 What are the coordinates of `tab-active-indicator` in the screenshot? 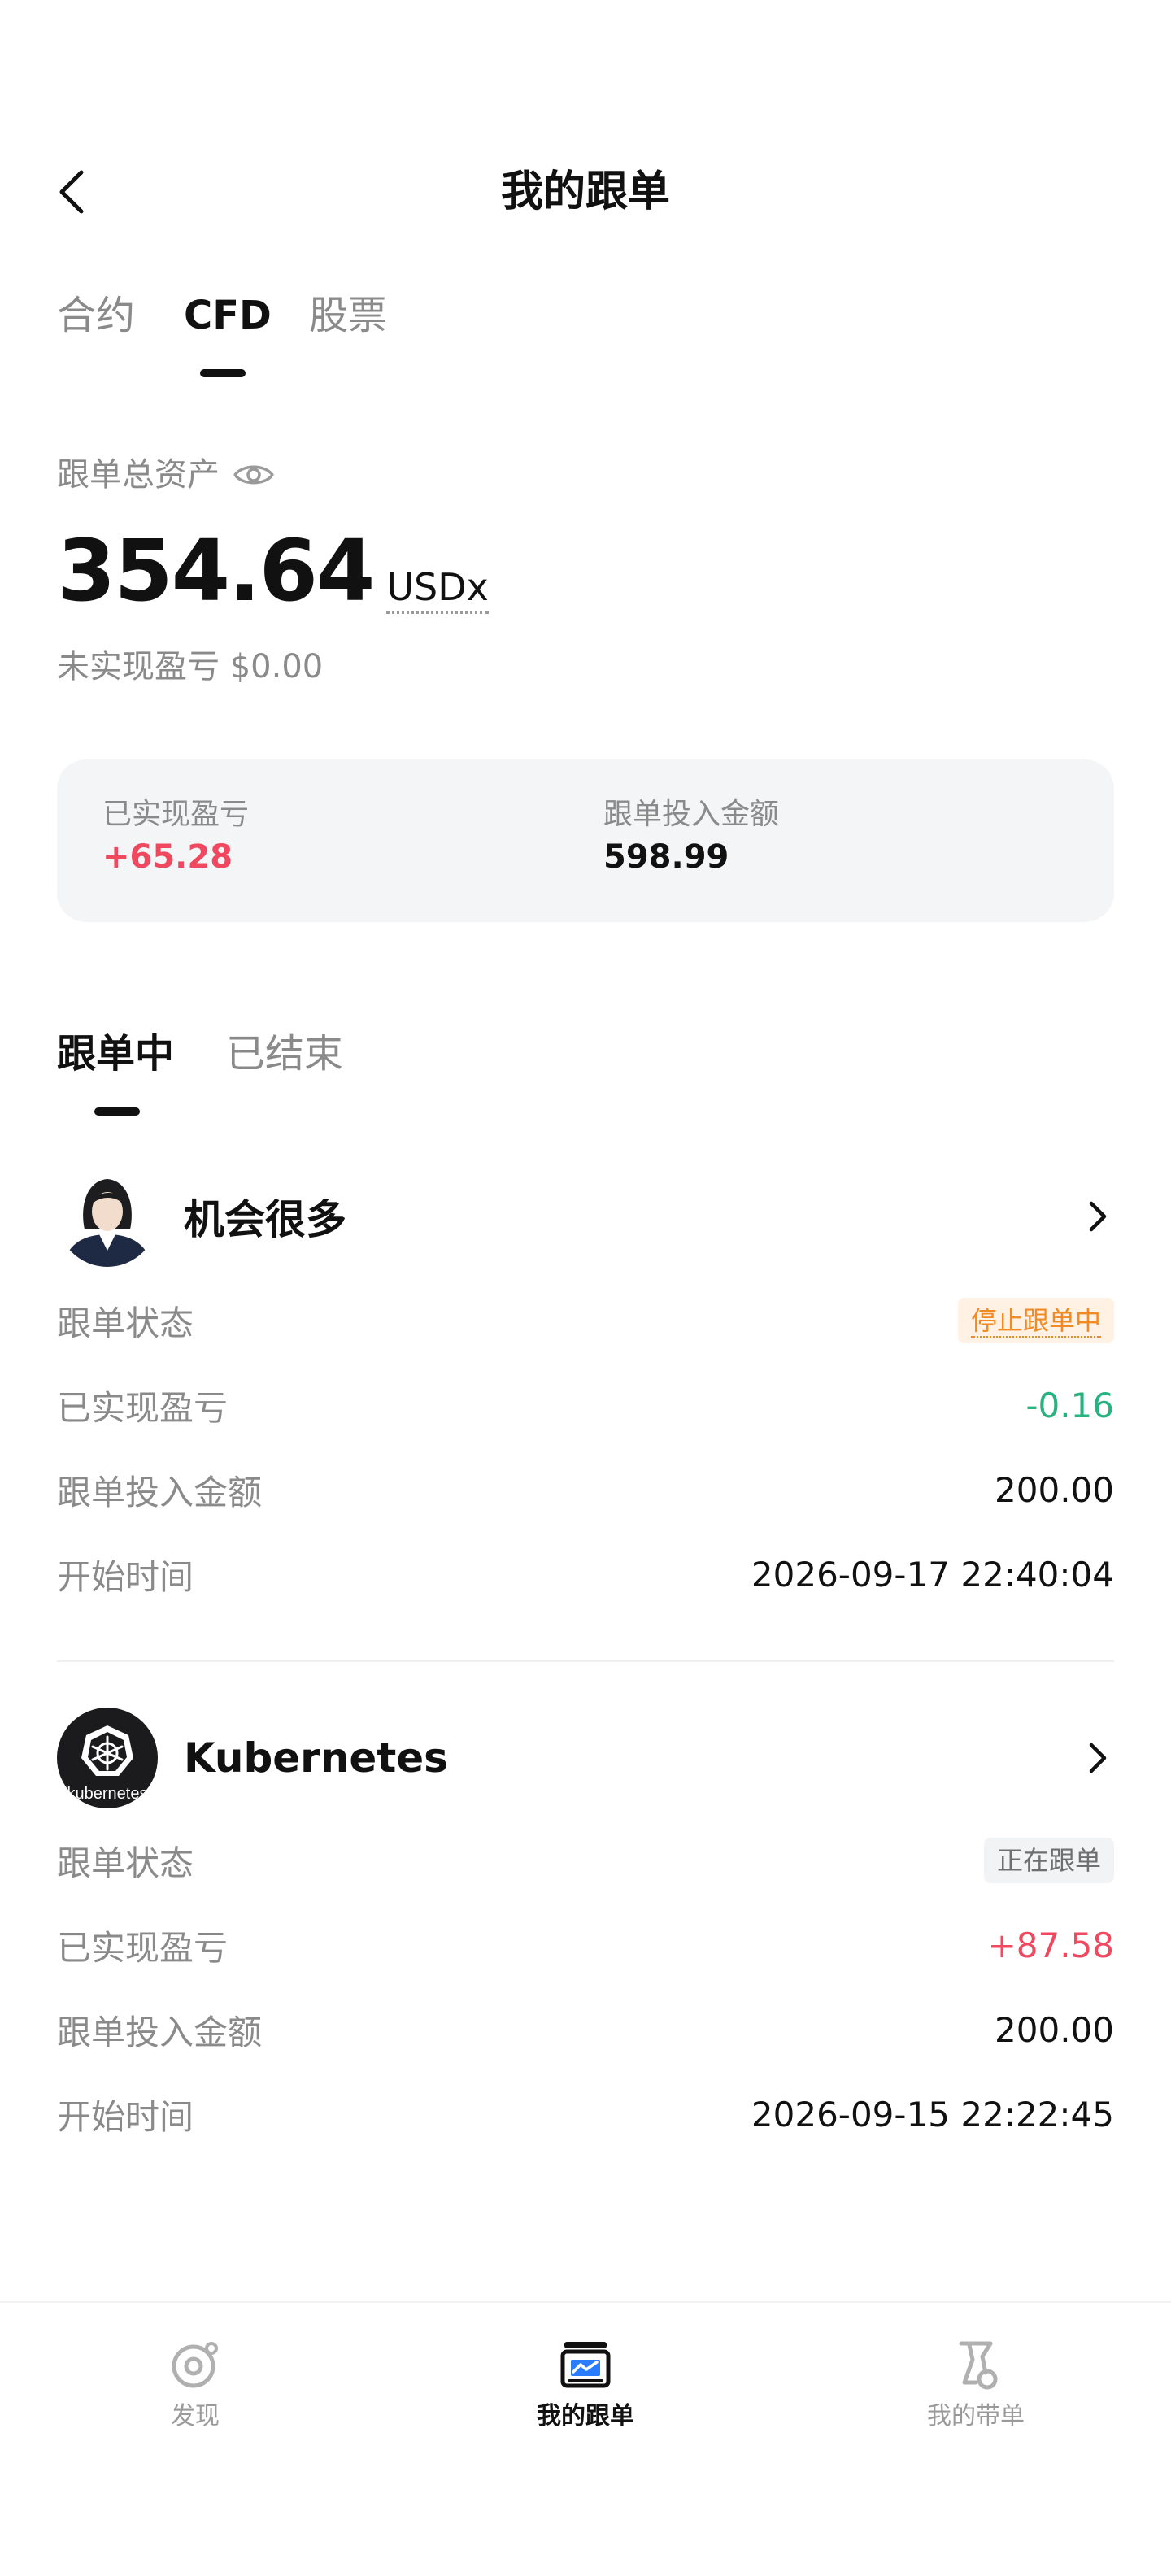 It's located at (223, 373).